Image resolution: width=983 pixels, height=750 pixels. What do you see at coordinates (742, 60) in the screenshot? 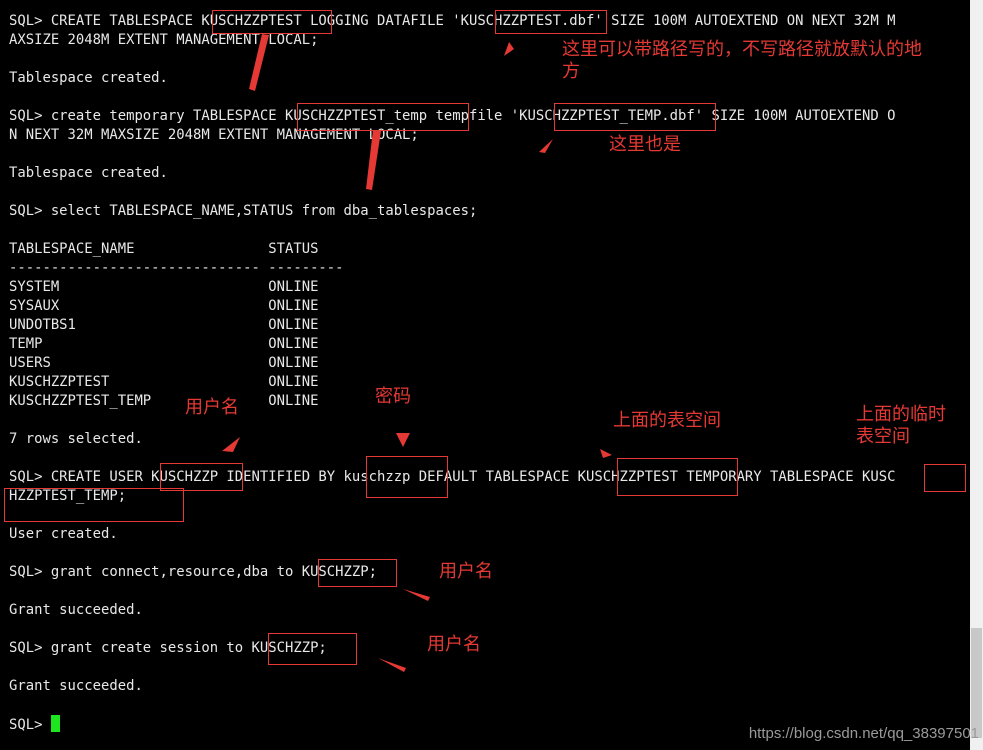
I see `annotation-path-note: 这里可以带路径写的，不写路径就放默认的地 方` at bounding box center [742, 60].